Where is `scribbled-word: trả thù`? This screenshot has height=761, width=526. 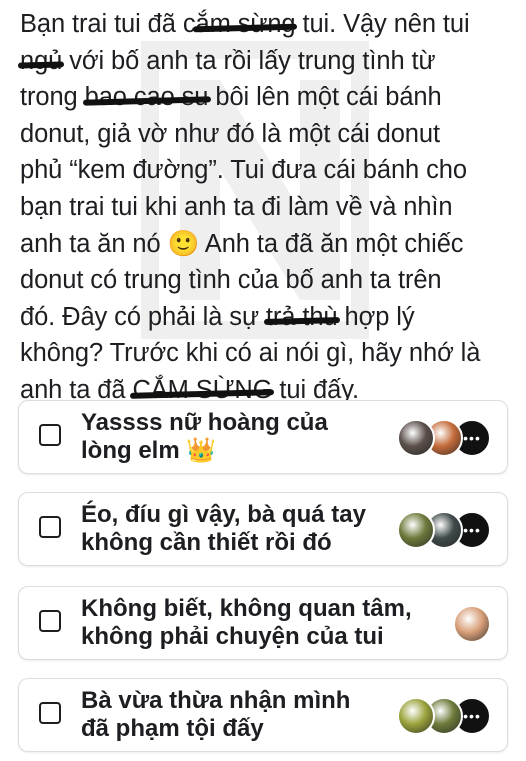 scribbled-word: trả thù is located at coordinates (302, 317).